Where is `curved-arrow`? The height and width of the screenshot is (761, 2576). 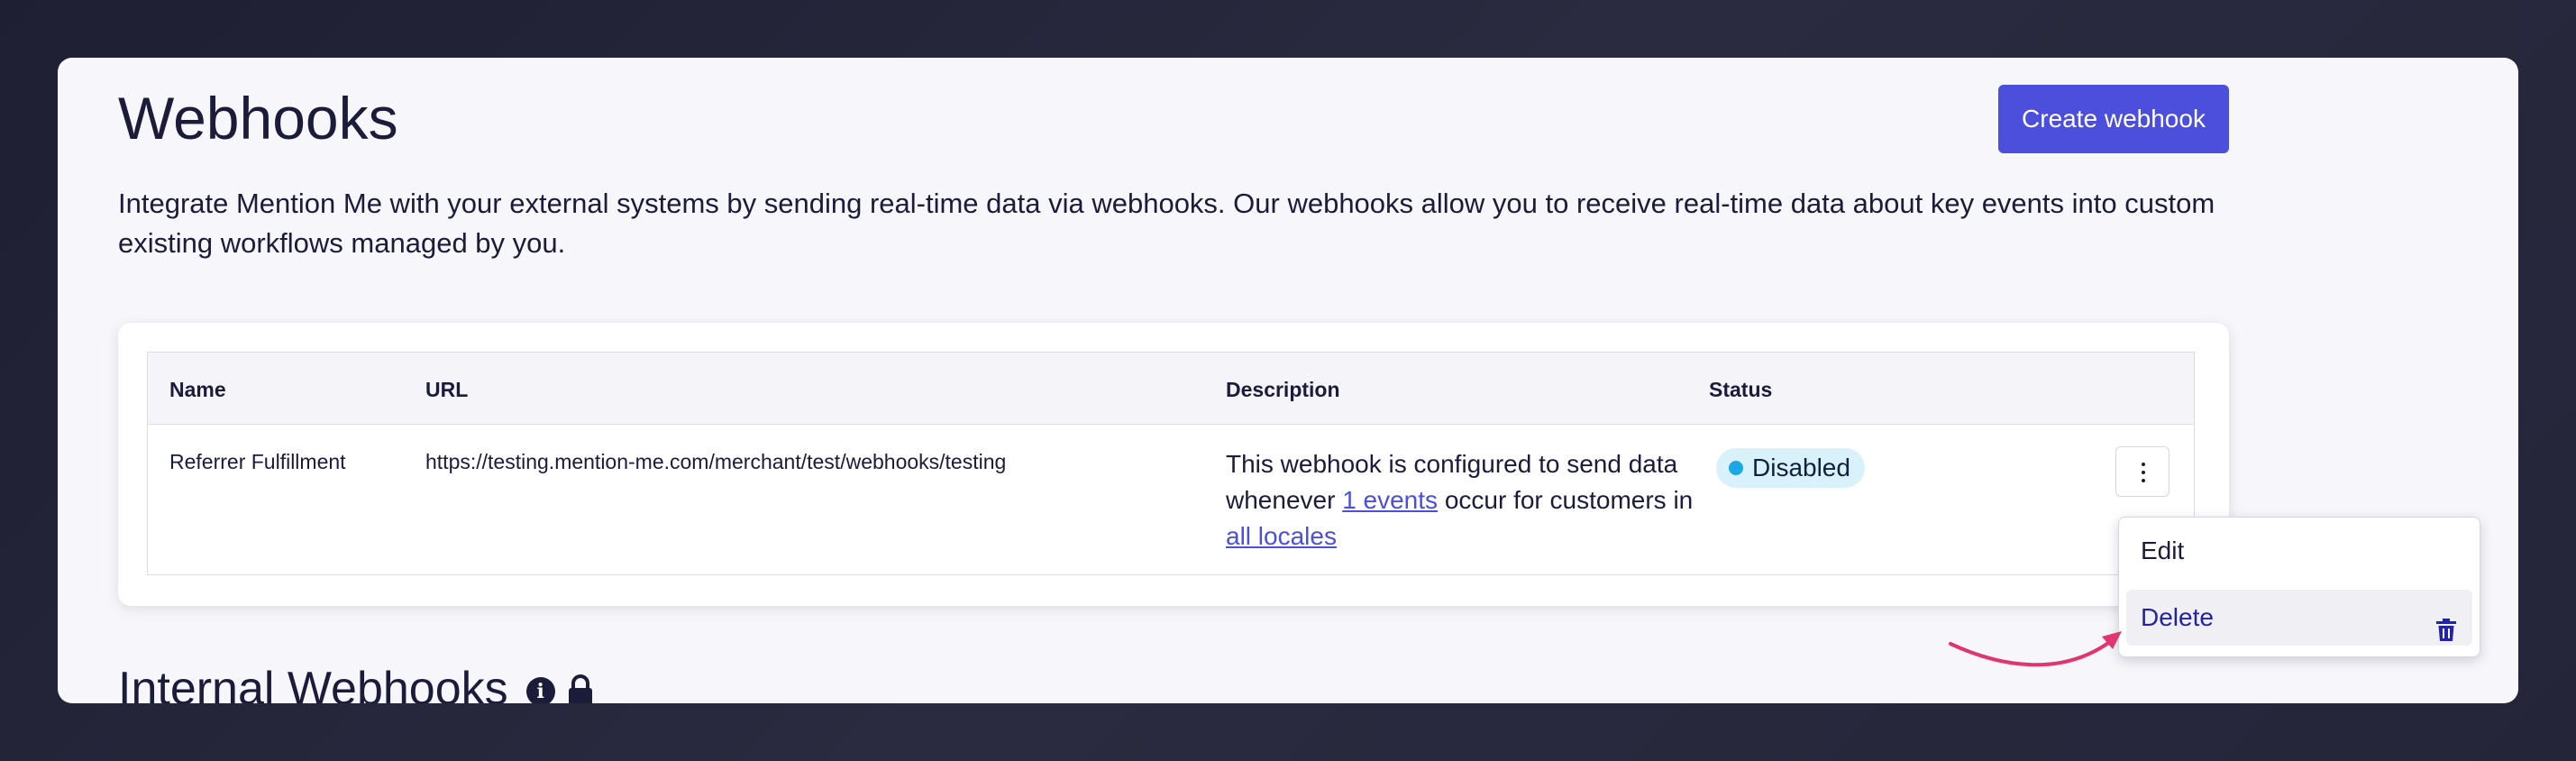 curved-arrow is located at coordinates (2037, 651).